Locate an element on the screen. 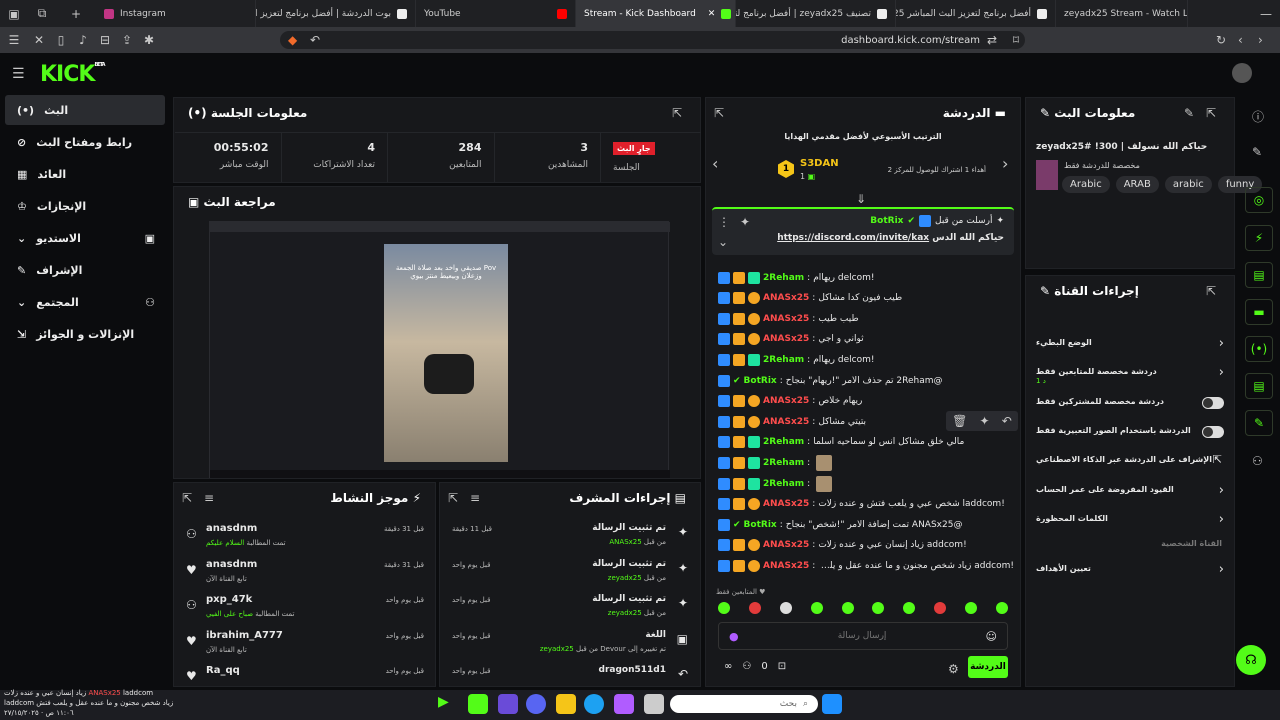 The height and width of the screenshot is (720, 1280). menu-icon: ☰ is located at coordinates (14, 40).